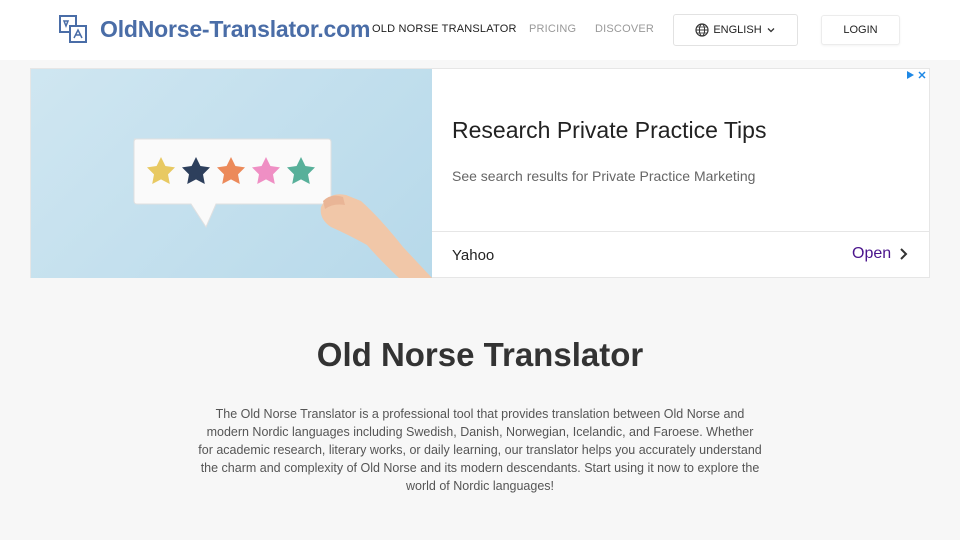 This screenshot has width=960, height=540. What do you see at coordinates (73, 29) in the screenshot?
I see `translate-logo-icon` at bounding box center [73, 29].